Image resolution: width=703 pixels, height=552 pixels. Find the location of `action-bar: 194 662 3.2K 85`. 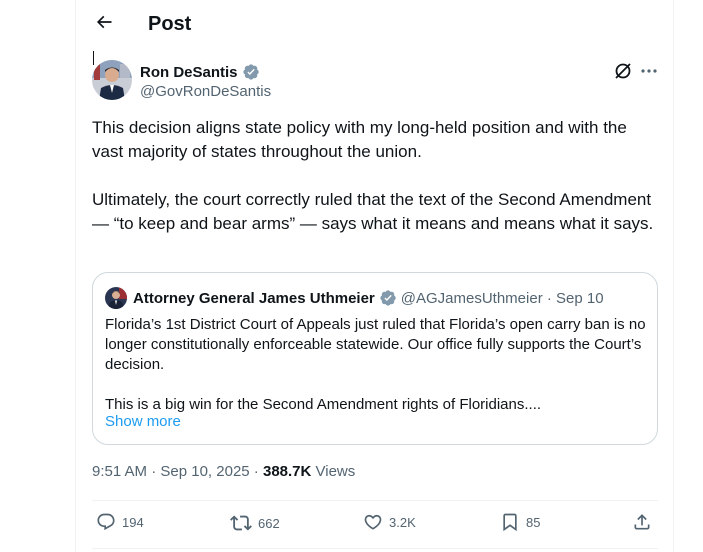

action-bar: 194 662 3.2K 85 is located at coordinates (375, 524).